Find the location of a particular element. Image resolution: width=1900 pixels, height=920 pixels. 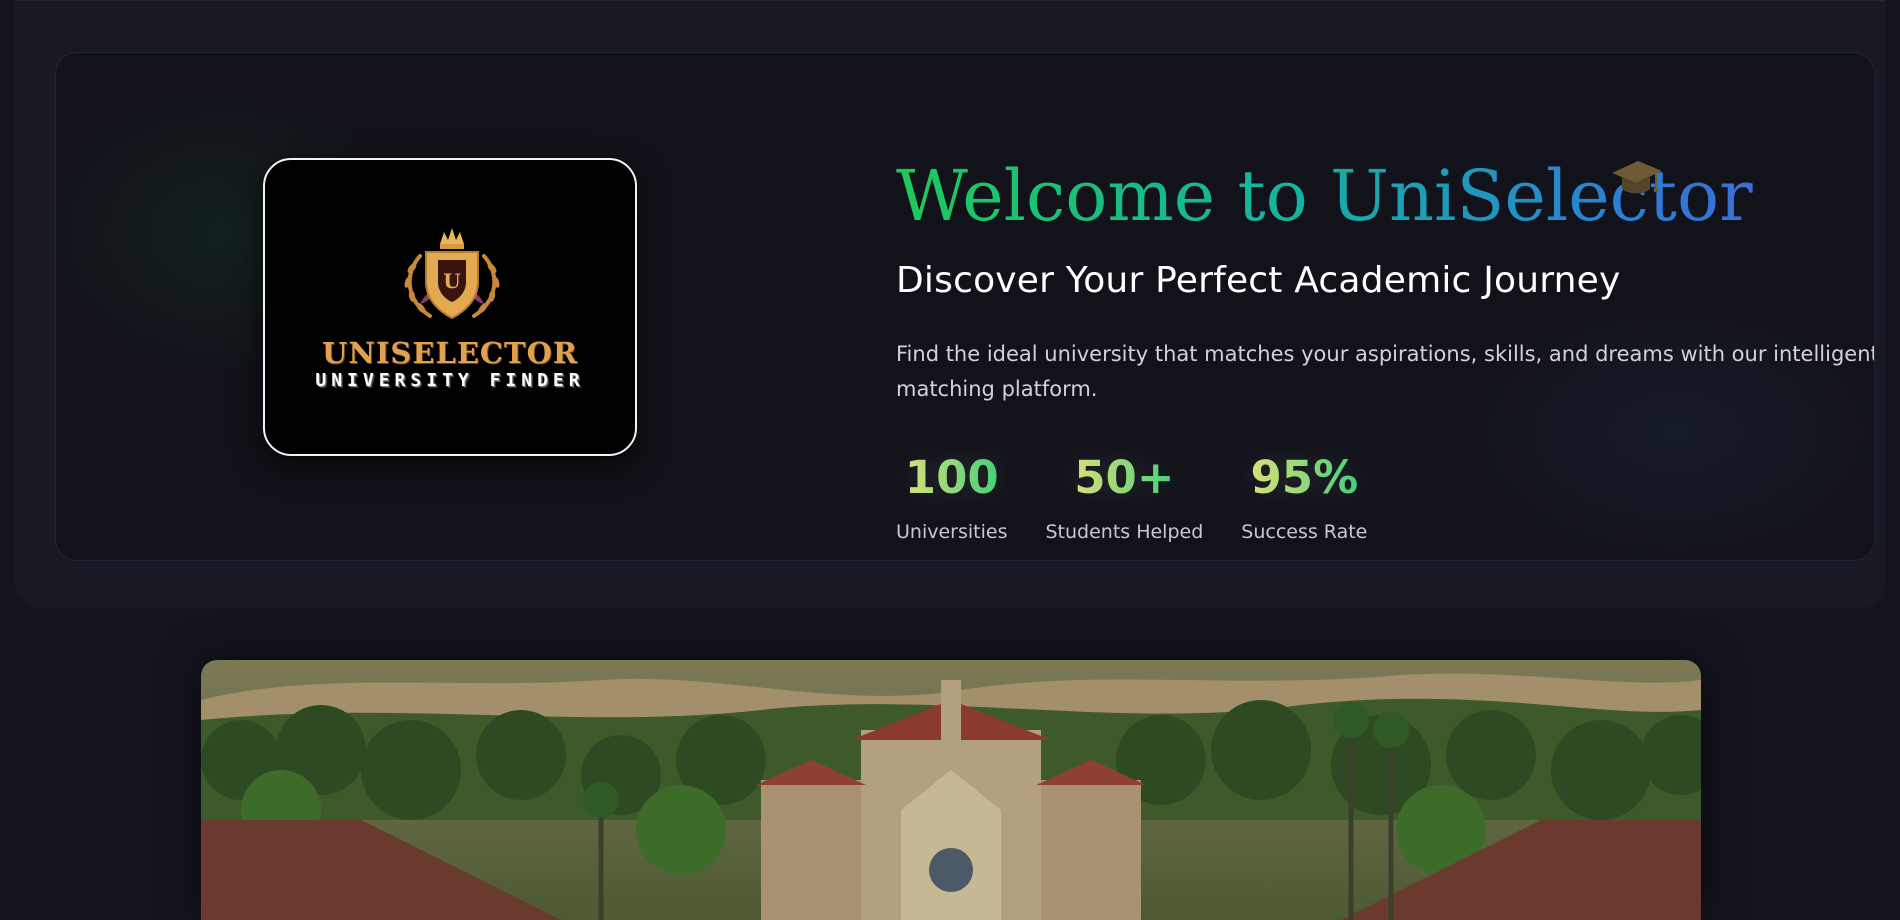

crest-emblem-icon: U is located at coordinates (452, 274).